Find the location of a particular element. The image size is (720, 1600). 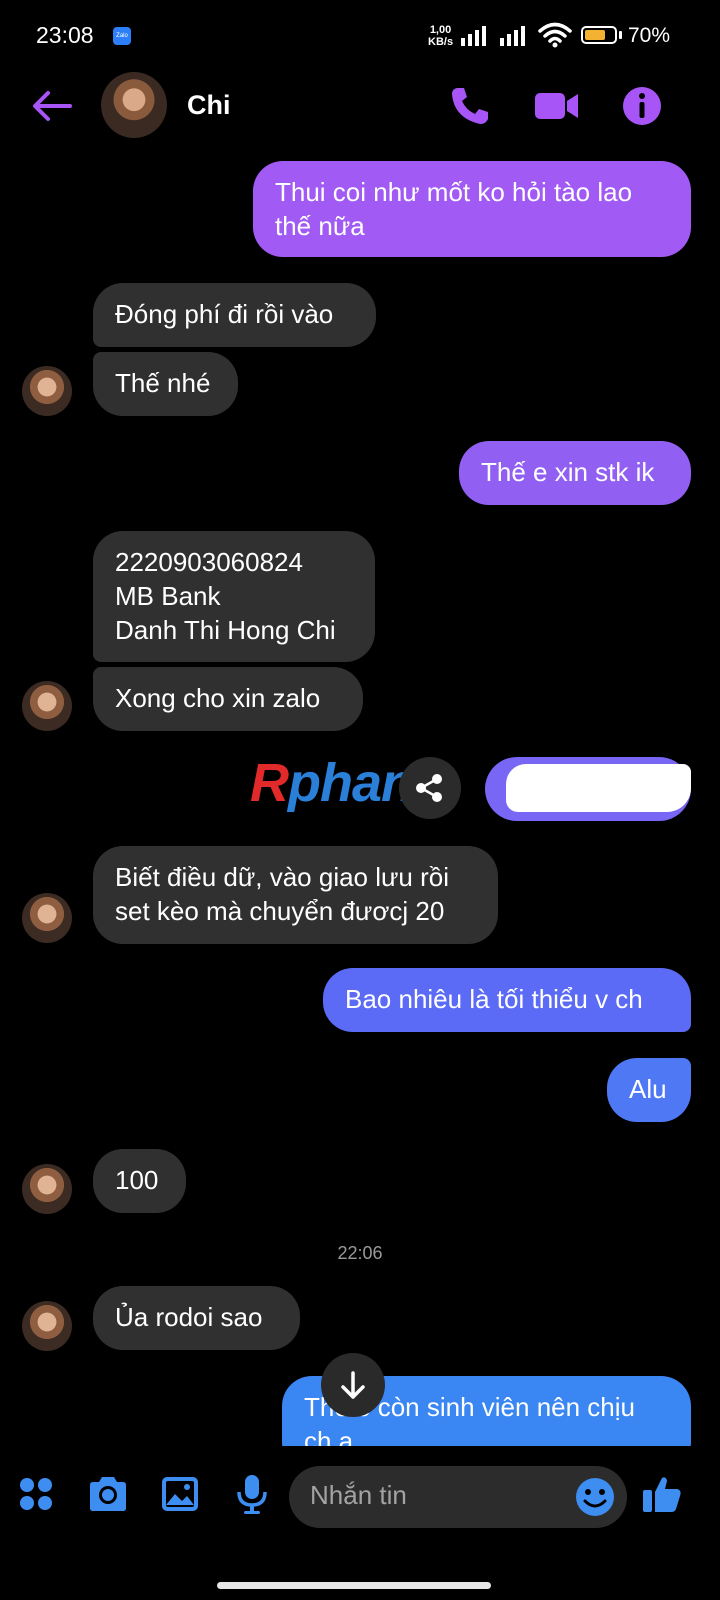

wifi-icon is located at coordinates (555, 35).